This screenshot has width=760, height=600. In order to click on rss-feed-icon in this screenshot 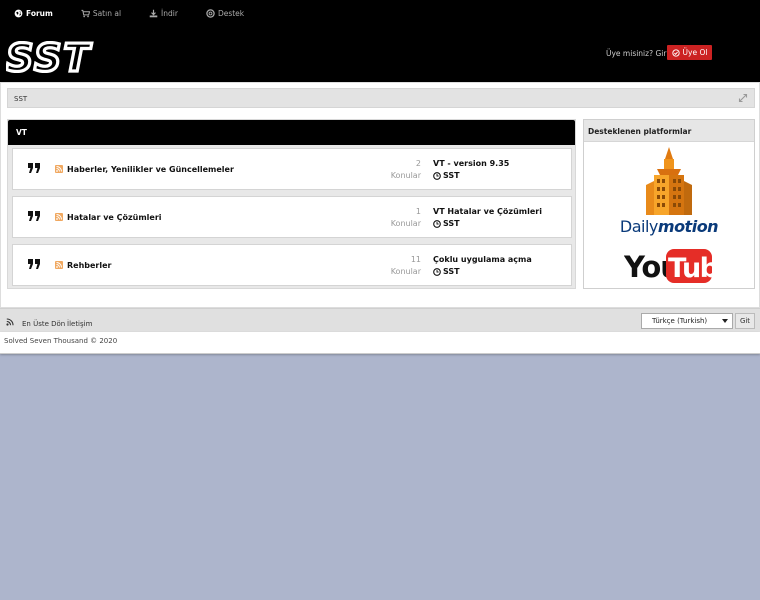, I will do `click(10, 322)`.